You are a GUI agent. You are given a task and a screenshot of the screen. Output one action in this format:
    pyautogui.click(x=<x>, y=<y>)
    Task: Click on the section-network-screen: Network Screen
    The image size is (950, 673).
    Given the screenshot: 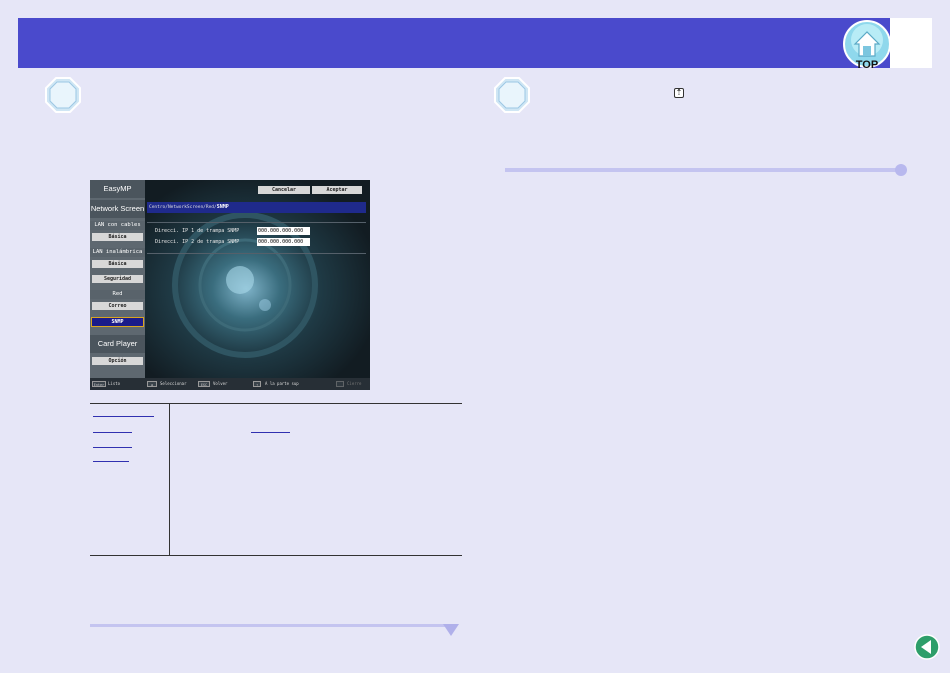 What is the action you would take?
    pyautogui.click(x=117, y=209)
    